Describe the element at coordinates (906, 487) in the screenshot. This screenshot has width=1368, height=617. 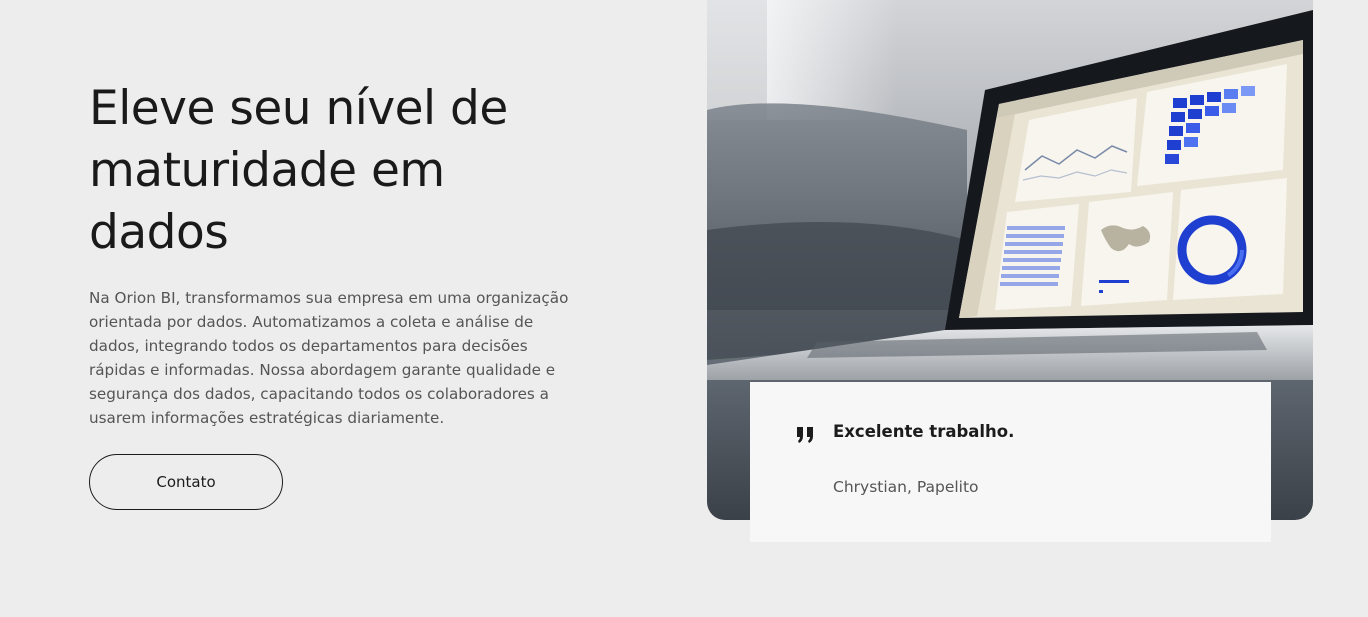
I see `testimonial-author: Chrystian, Papelito` at that location.